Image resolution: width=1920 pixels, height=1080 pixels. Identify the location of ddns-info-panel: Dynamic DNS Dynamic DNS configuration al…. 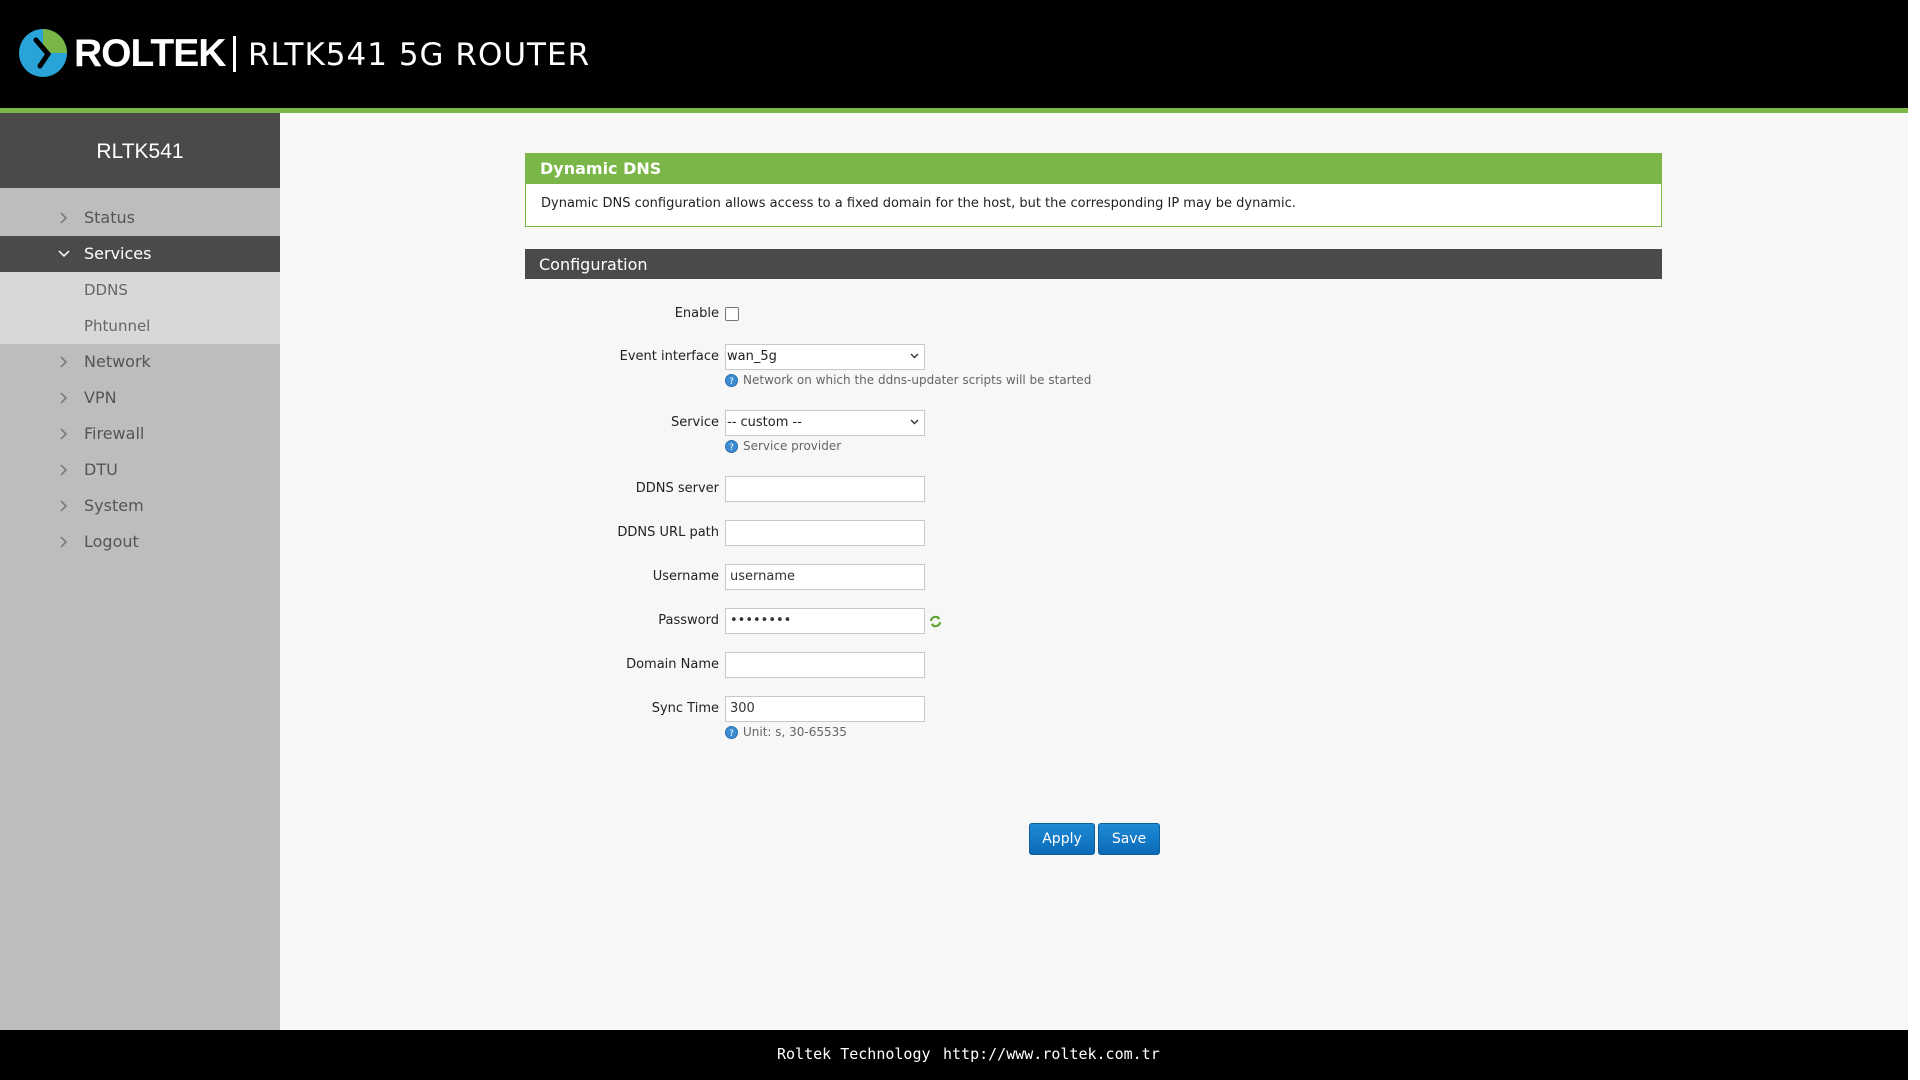
(1093, 190).